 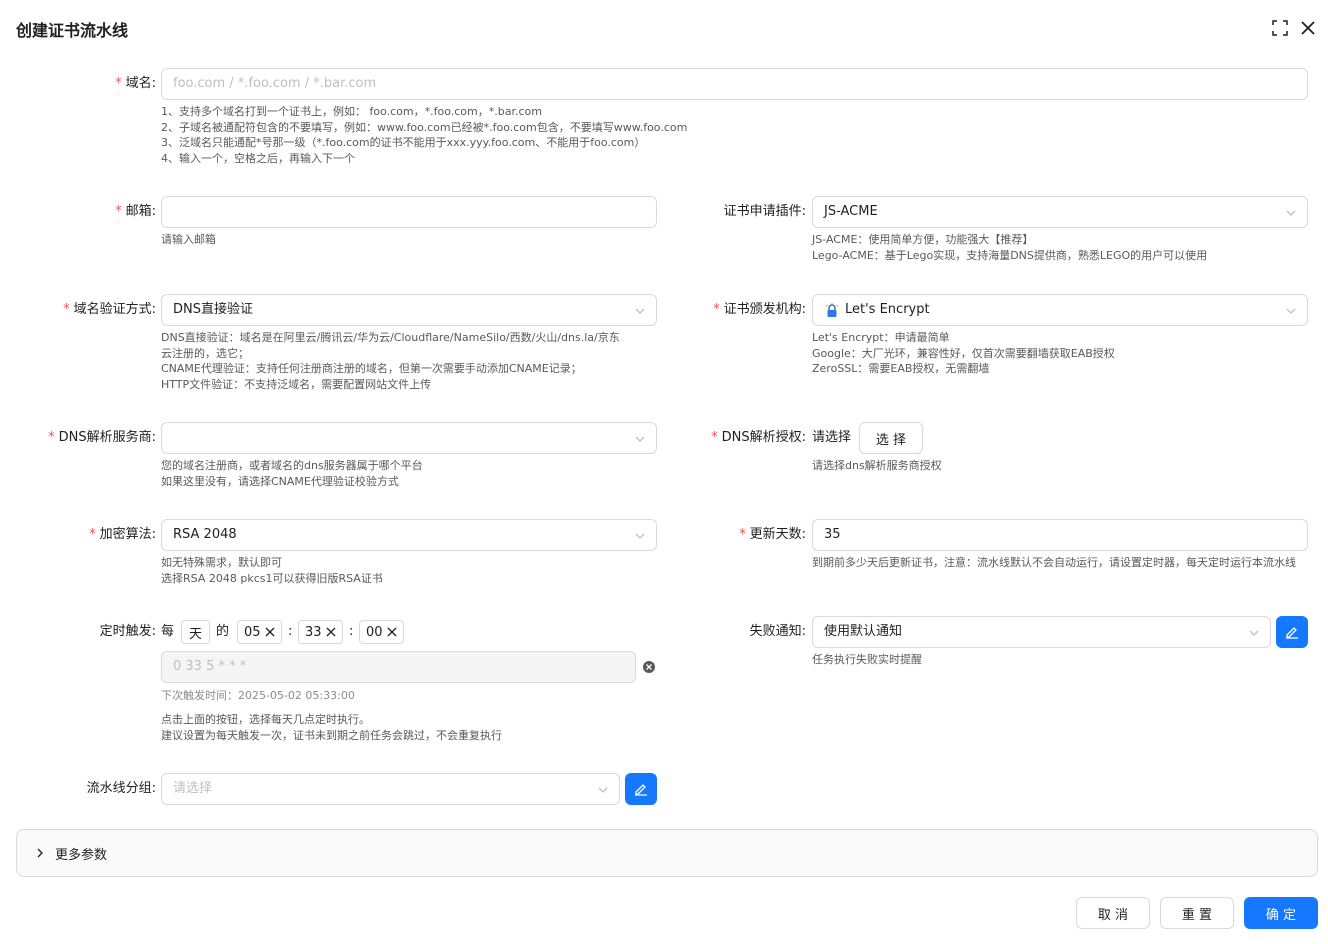 I want to click on verify-select-value: DNS直接验证, so click(x=213, y=309).